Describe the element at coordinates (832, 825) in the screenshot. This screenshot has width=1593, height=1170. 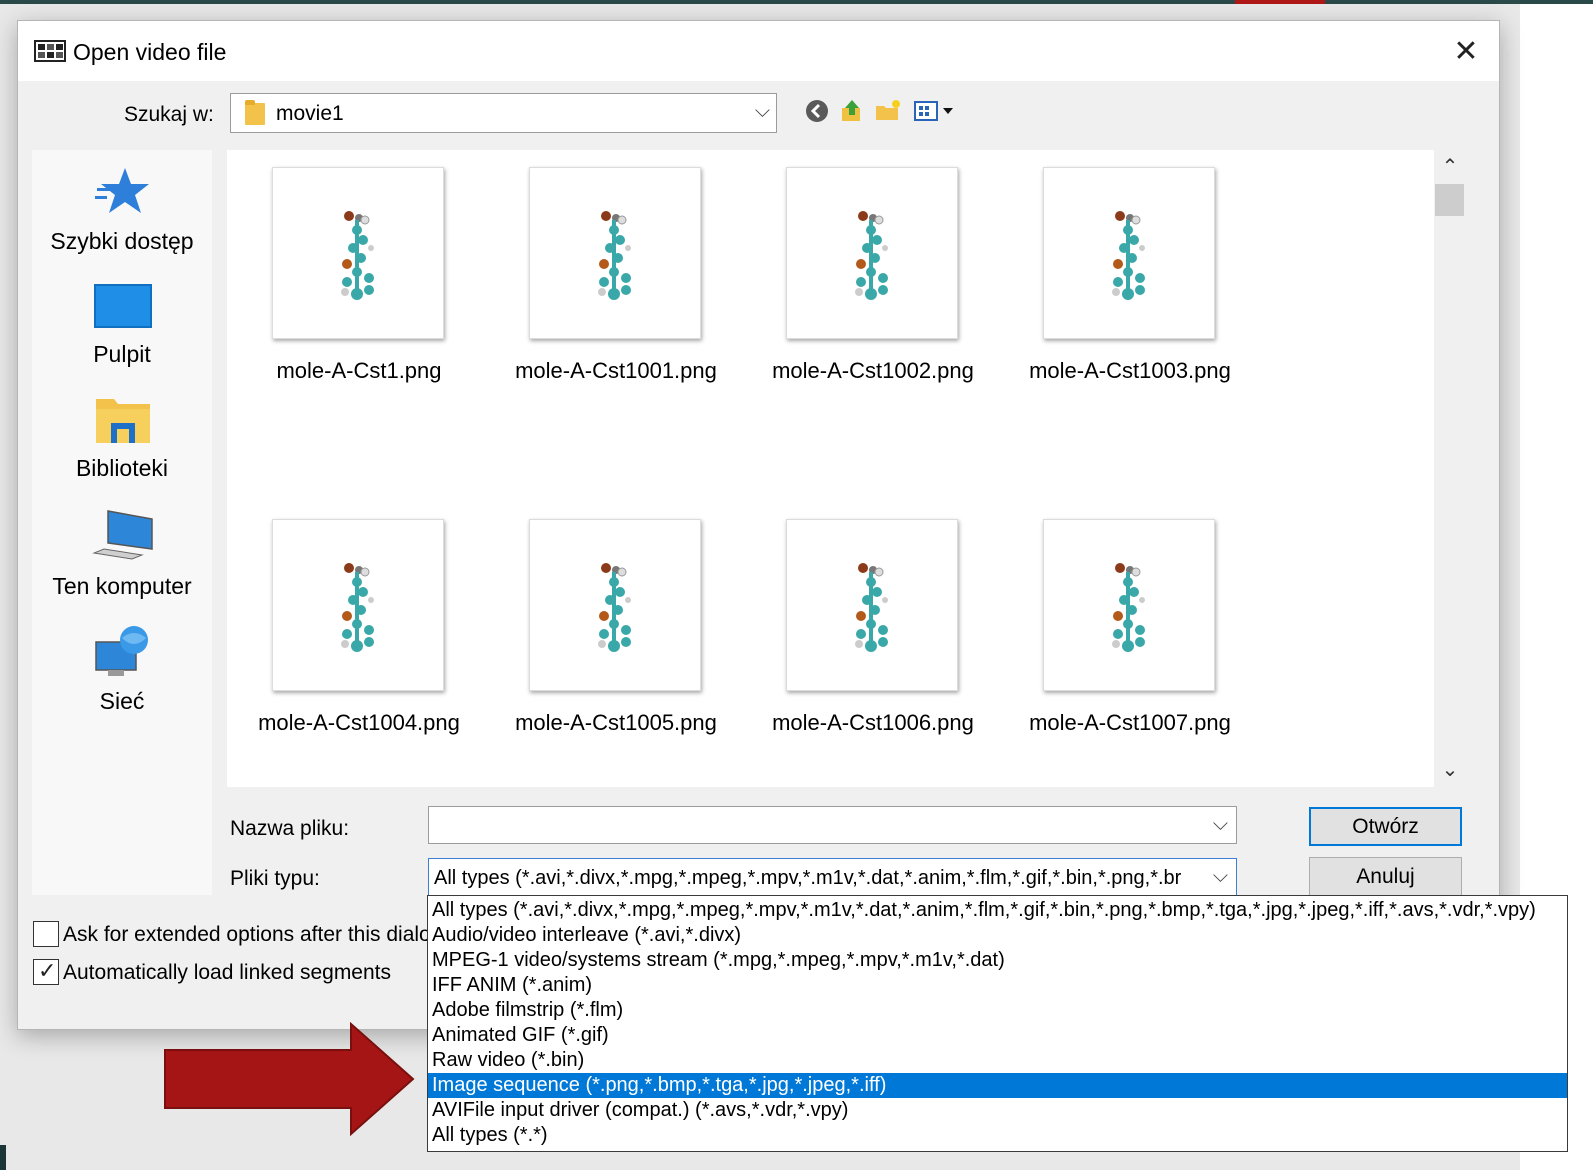
I see `filename-input: ⌵` at that location.